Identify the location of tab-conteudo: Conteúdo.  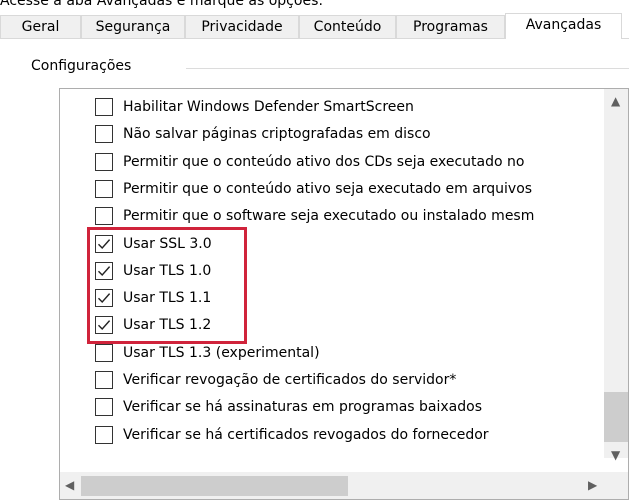
(347, 26).